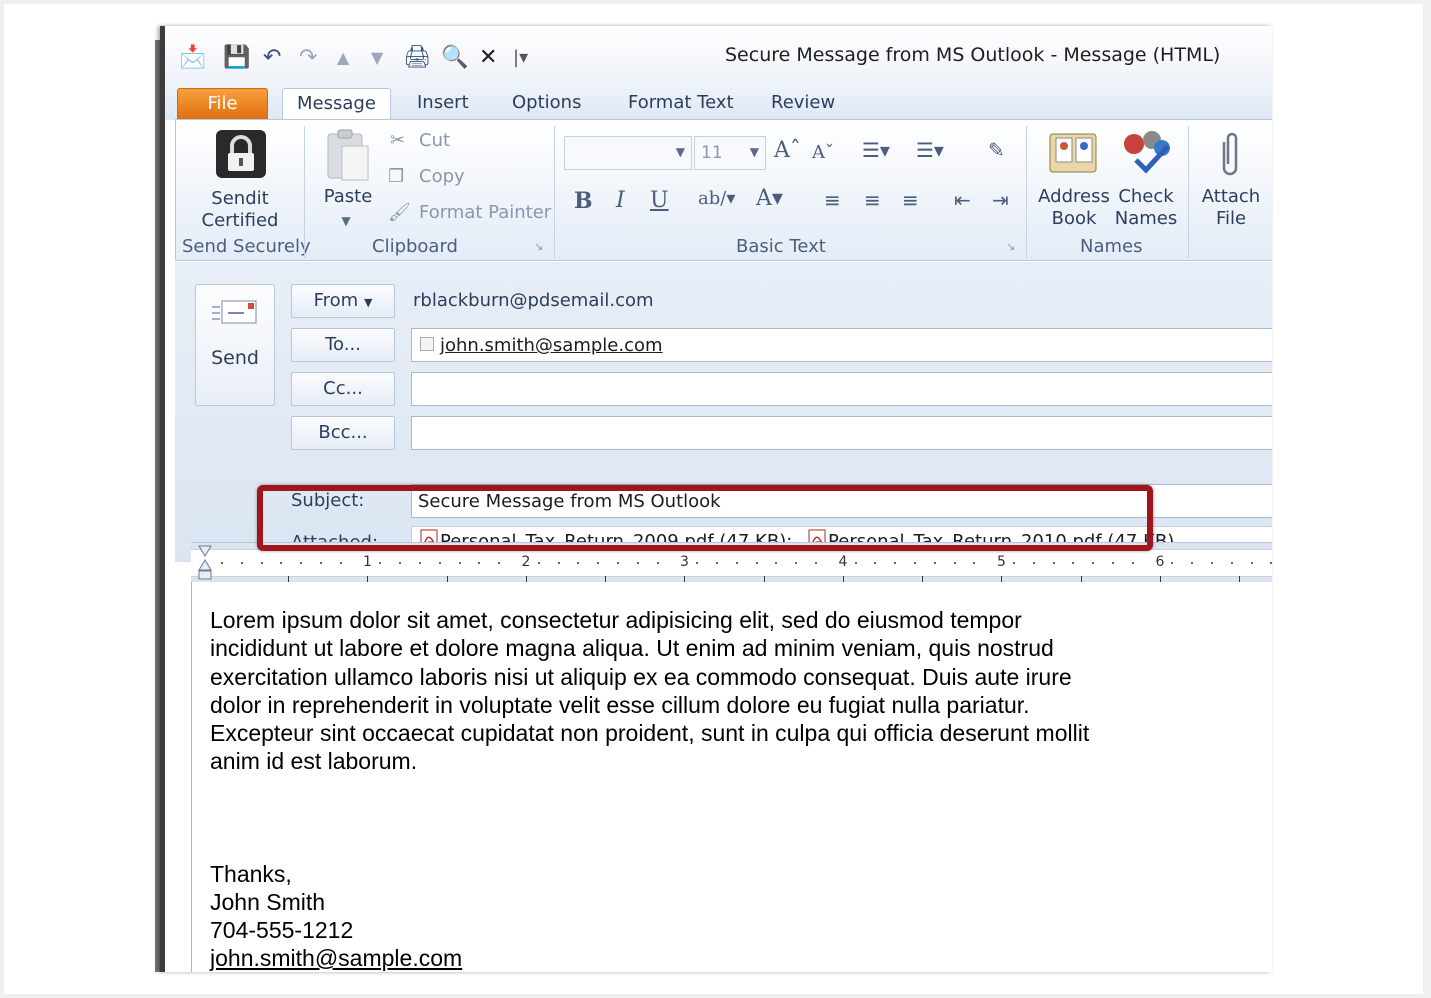 Image resolution: width=1431 pixels, height=998 pixels. Describe the element at coordinates (628, 153) in the screenshot. I see `font-name-select: ▼` at that location.